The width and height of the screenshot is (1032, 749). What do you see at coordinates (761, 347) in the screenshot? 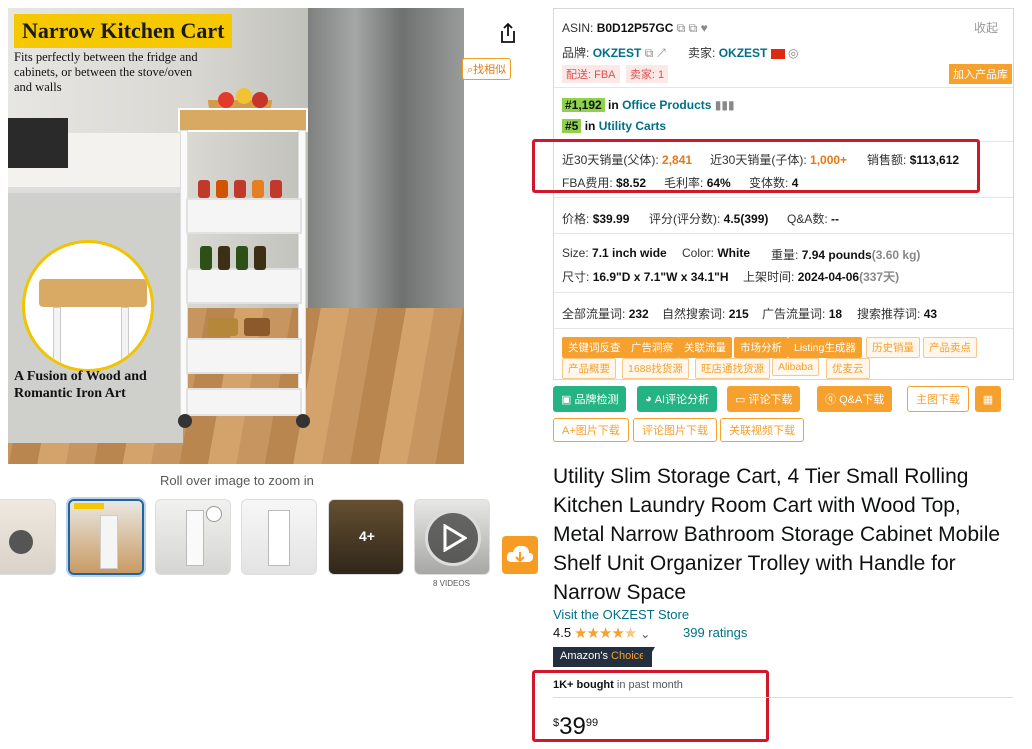
I see `market-analysis-chip: 市场分析` at bounding box center [761, 347].